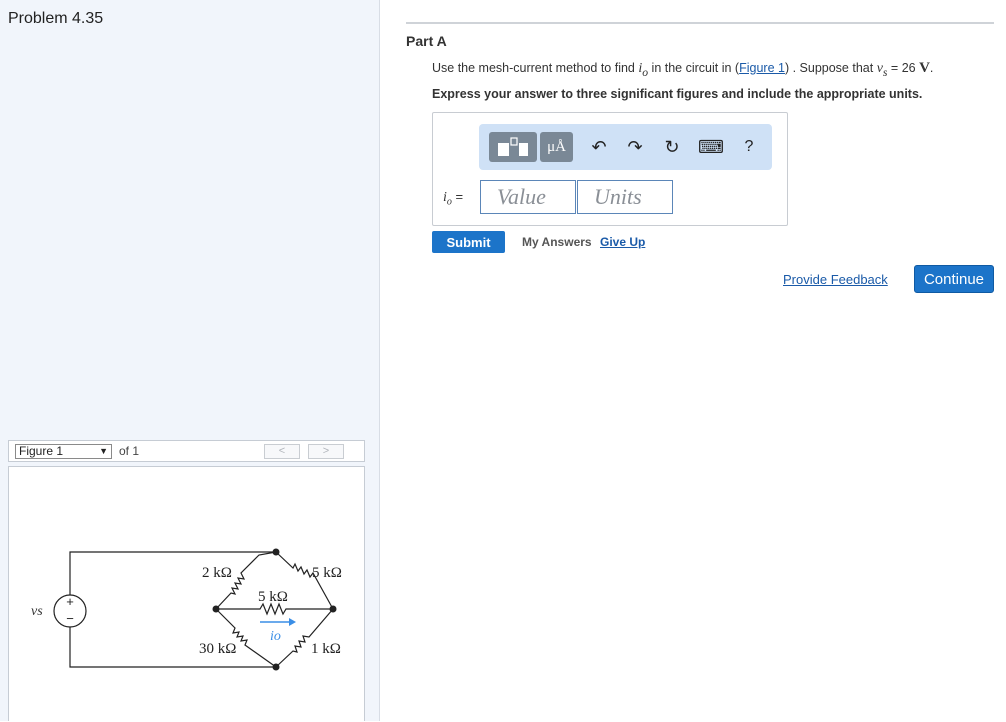 Image resolution: width=1006 pixels, height=722 pixels. I want to click on part-title: Part A, so click(426, 41).